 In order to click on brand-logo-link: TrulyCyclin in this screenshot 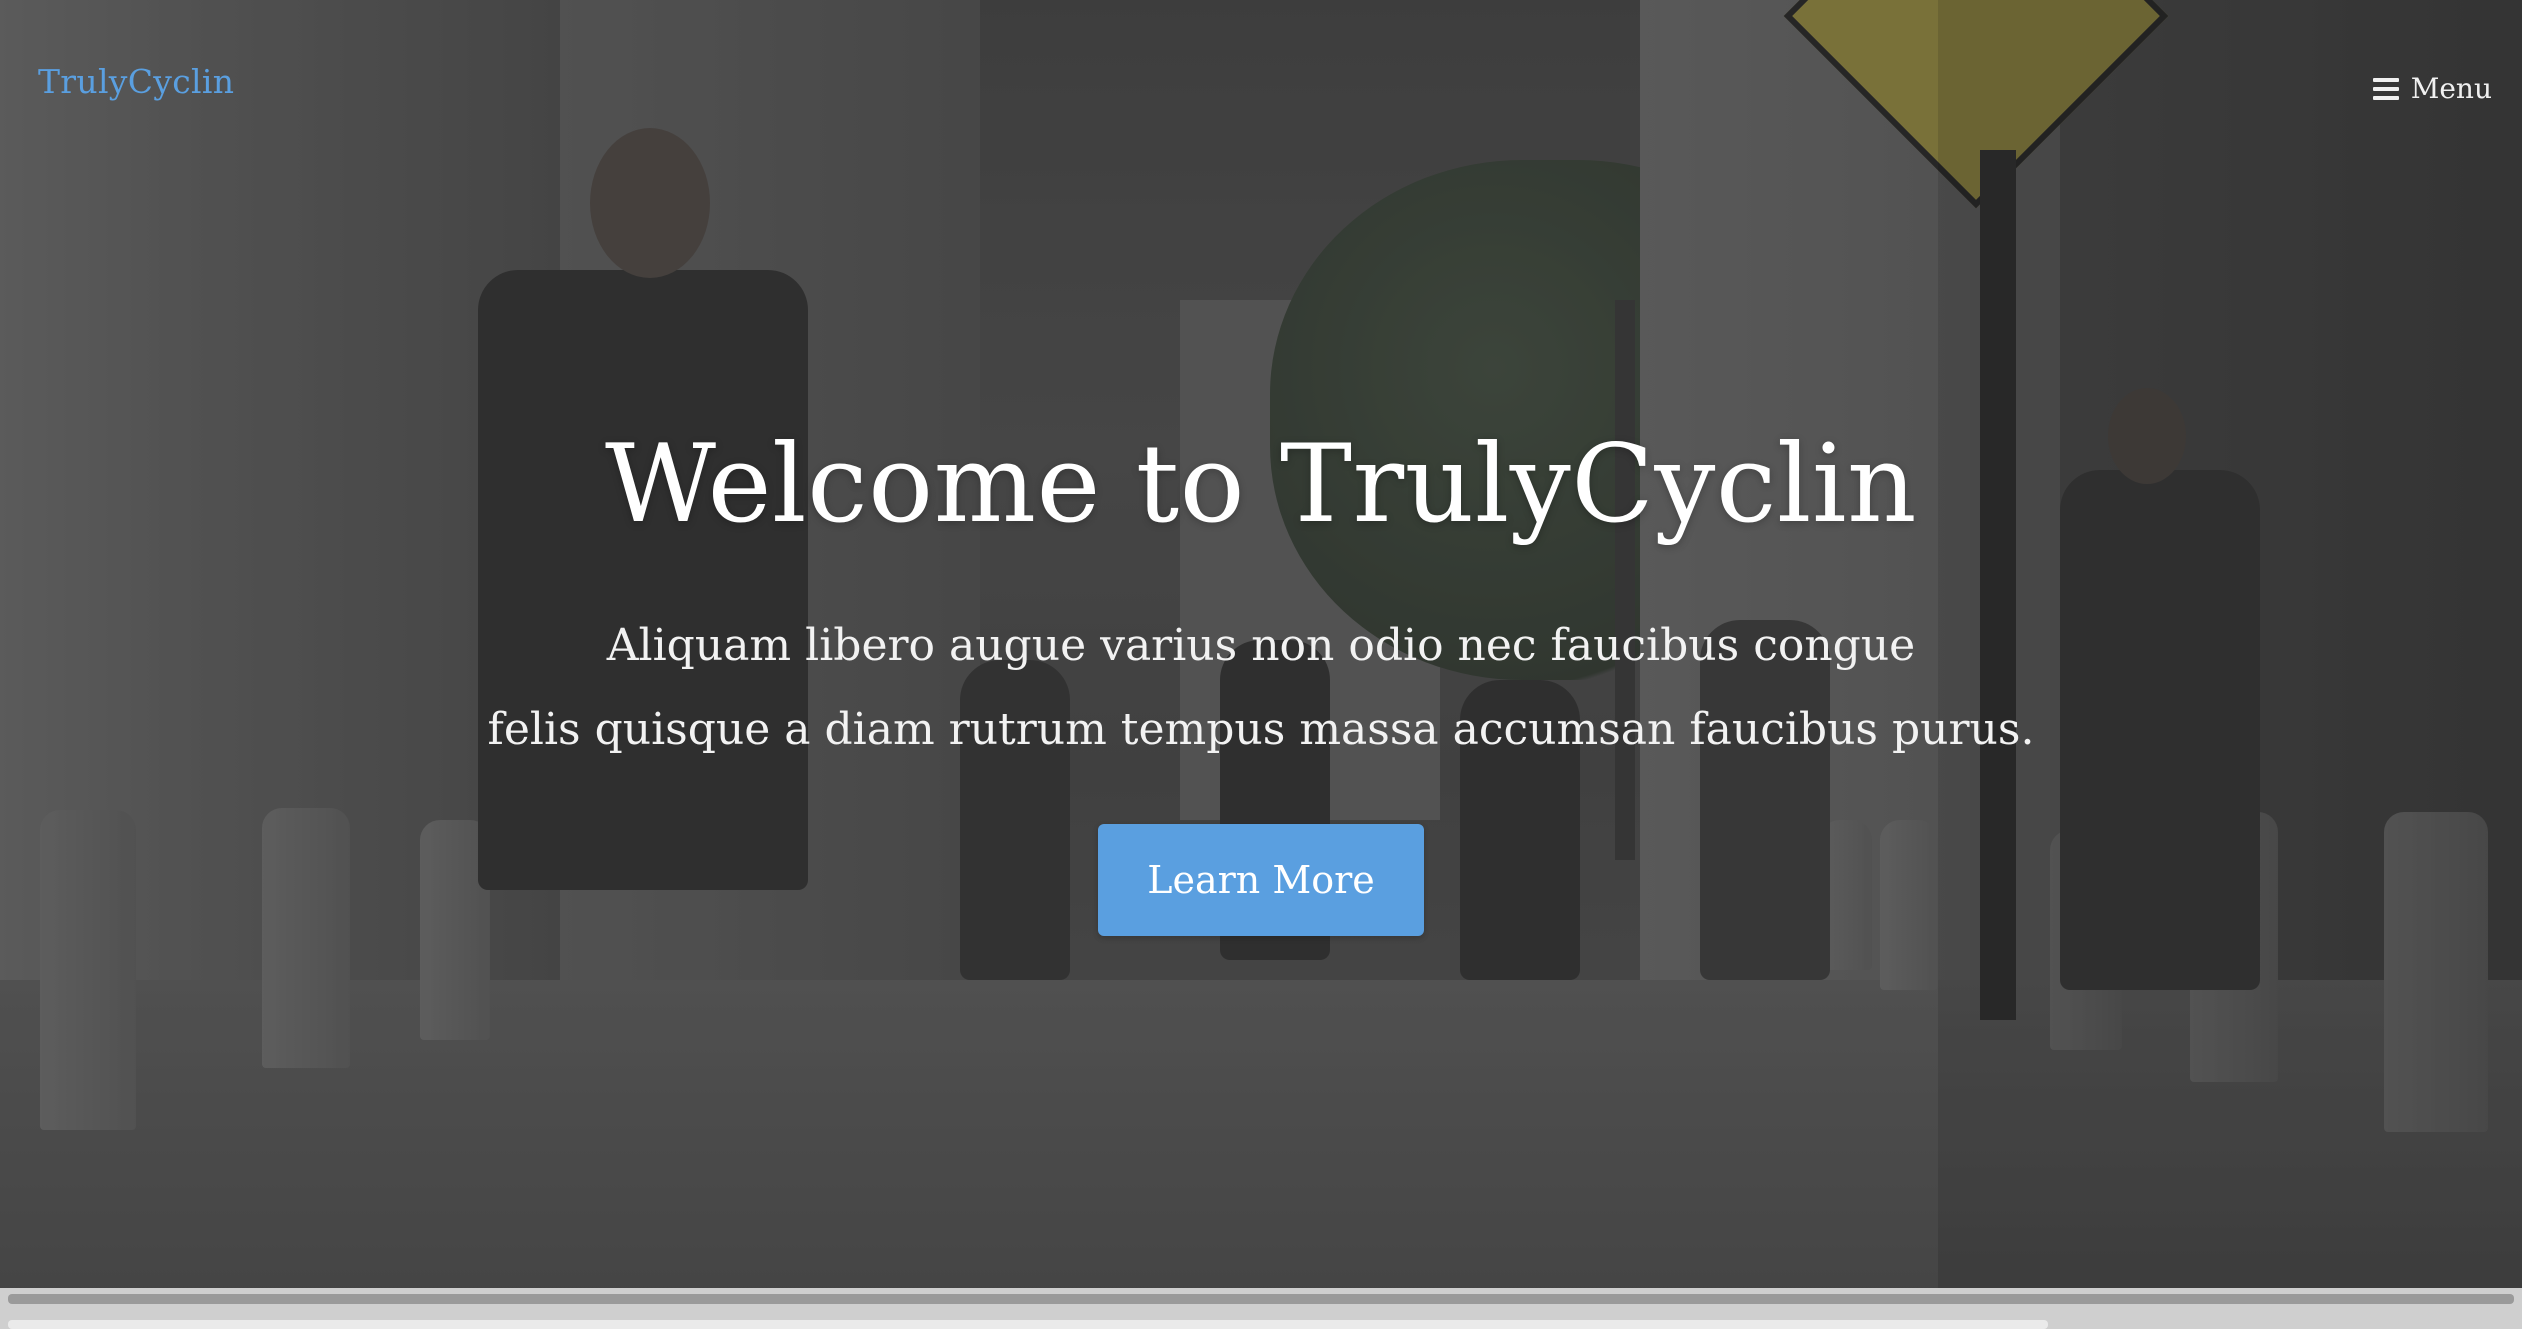, I will do `click(136, 81)`.